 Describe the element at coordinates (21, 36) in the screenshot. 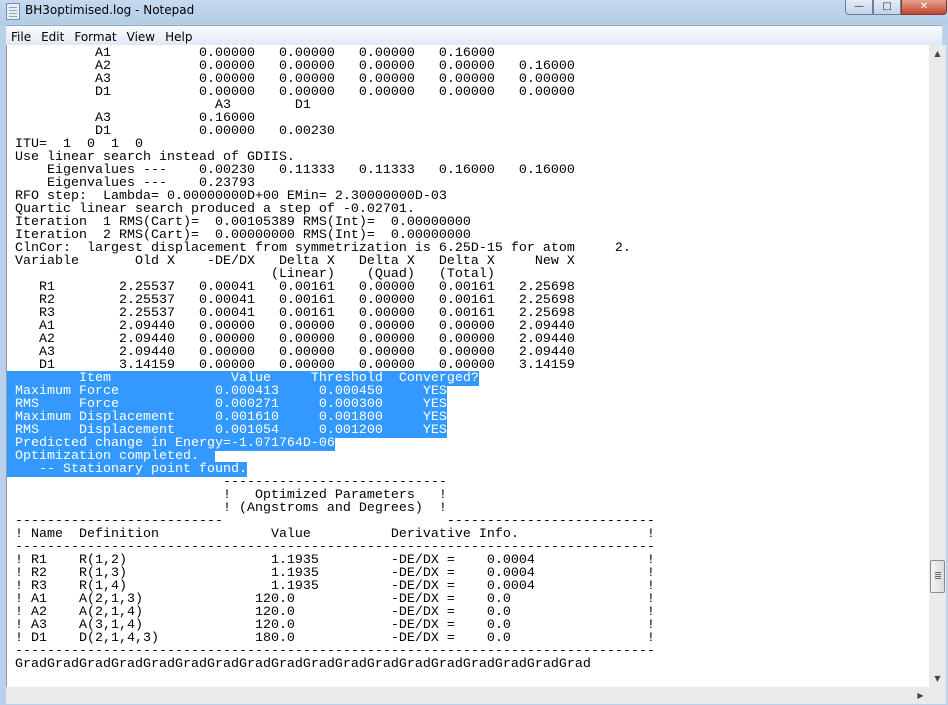

I see `menu-file: File` at that location.